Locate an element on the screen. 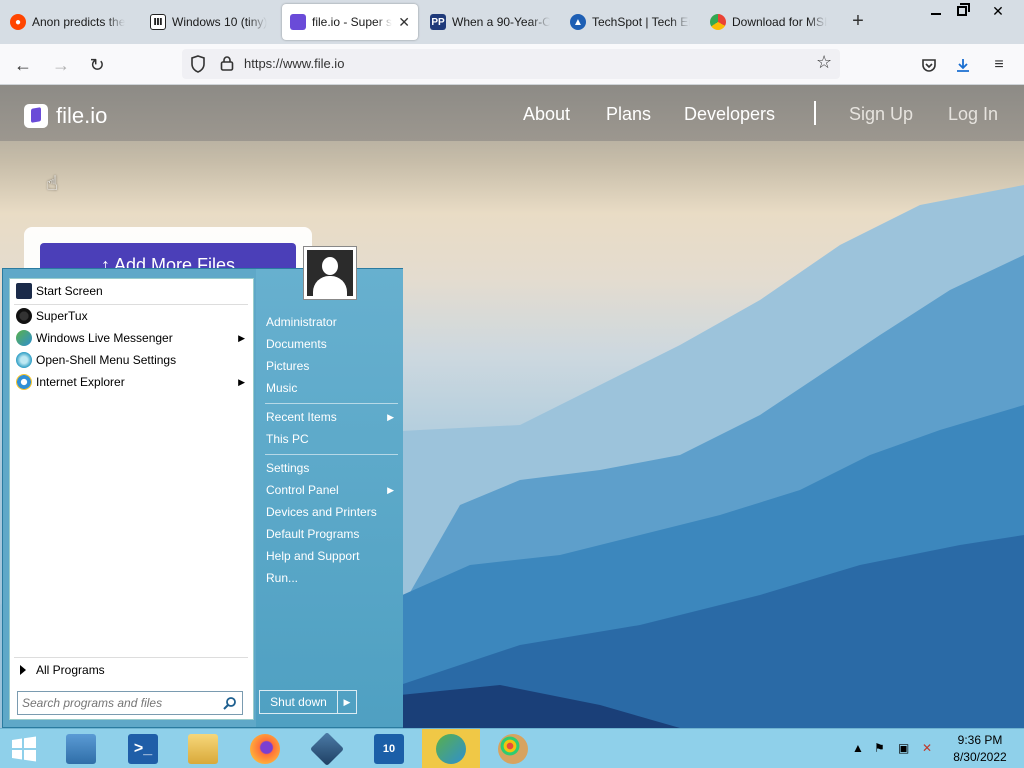  archive-icon: Ⅲ is located at coordinates (158, 22).